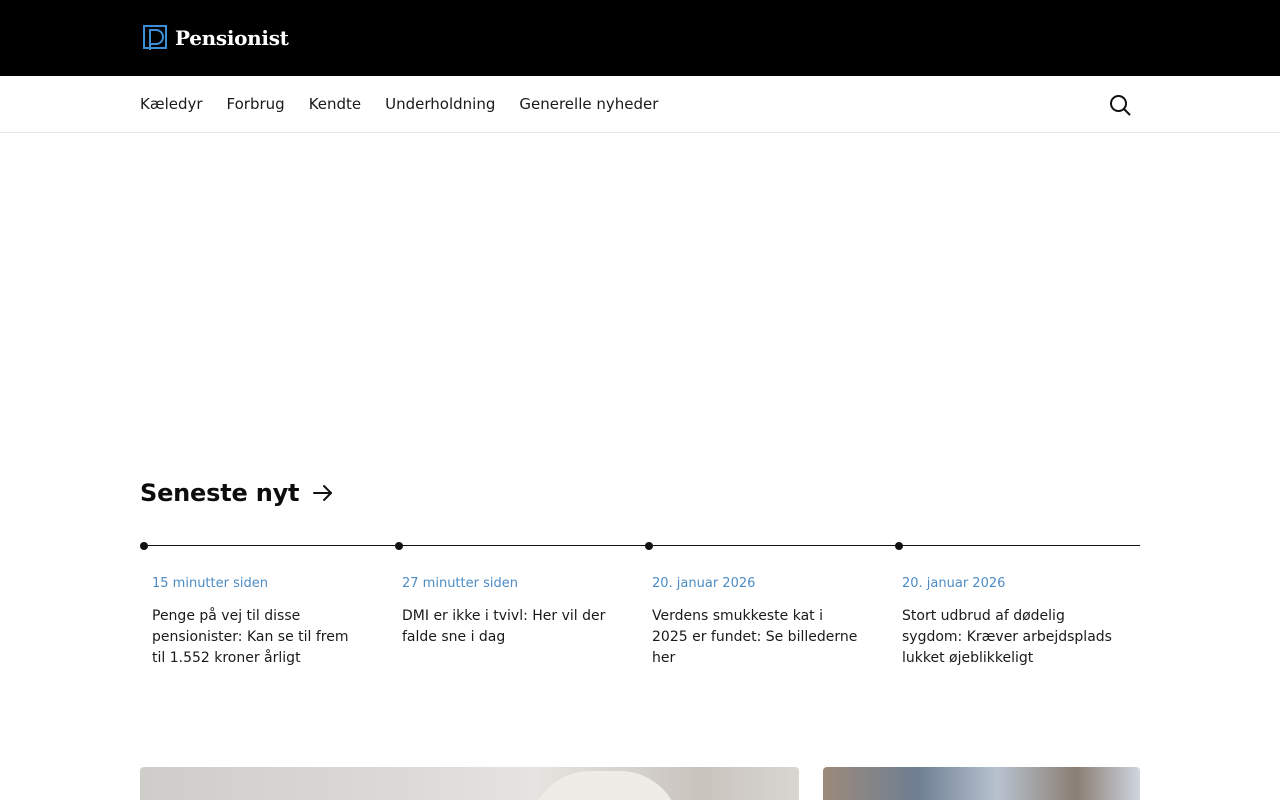 The image size is (1280, 800). I want to click on arrow-right-icon, so click(323, 493).